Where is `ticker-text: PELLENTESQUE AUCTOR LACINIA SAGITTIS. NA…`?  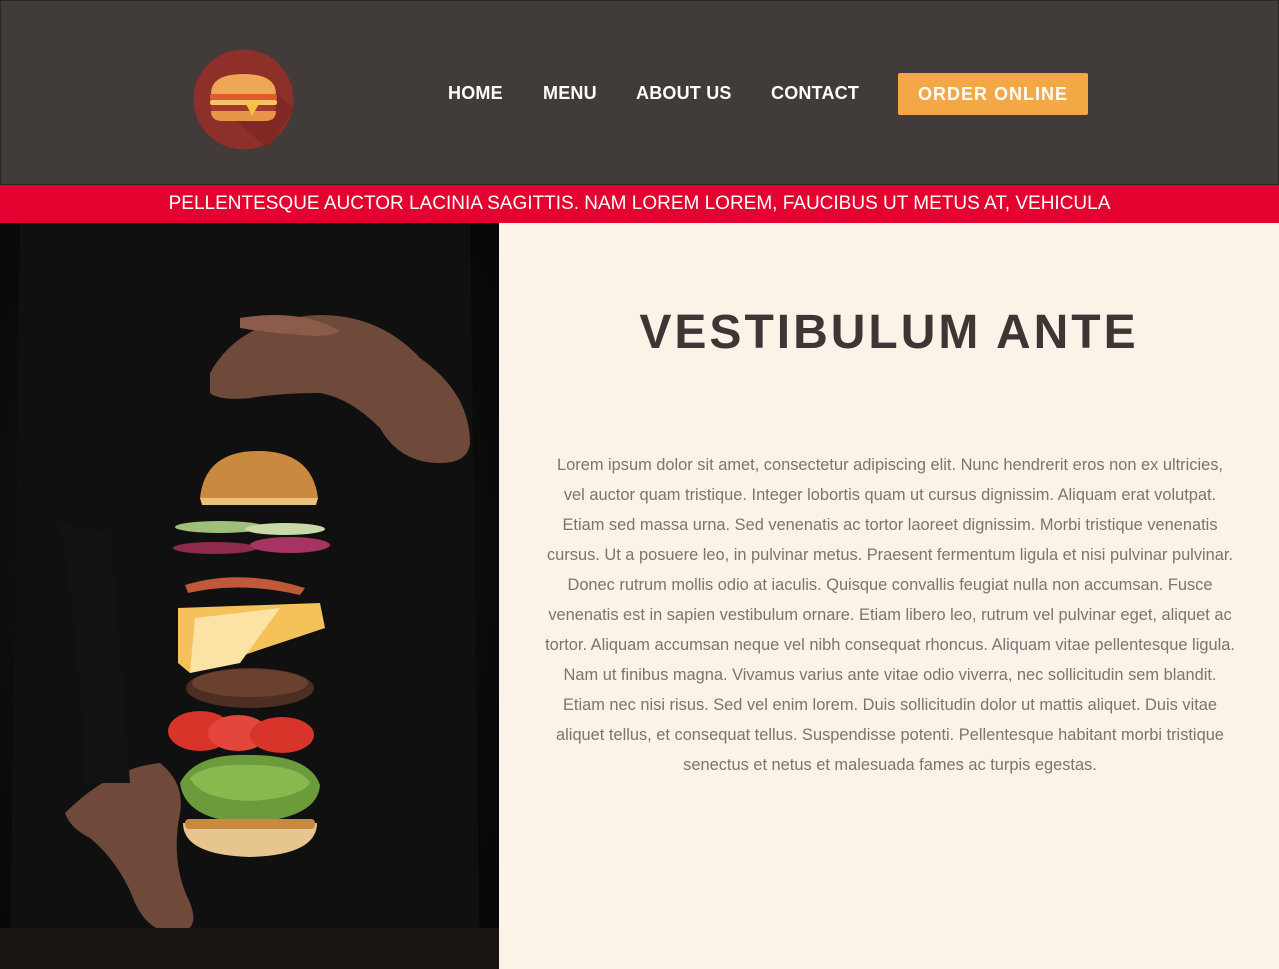
ticker-text: PELLENTESQUE AUCTOR LACINIA SAGITTIS. NA… is located at coordinates (639, 203).